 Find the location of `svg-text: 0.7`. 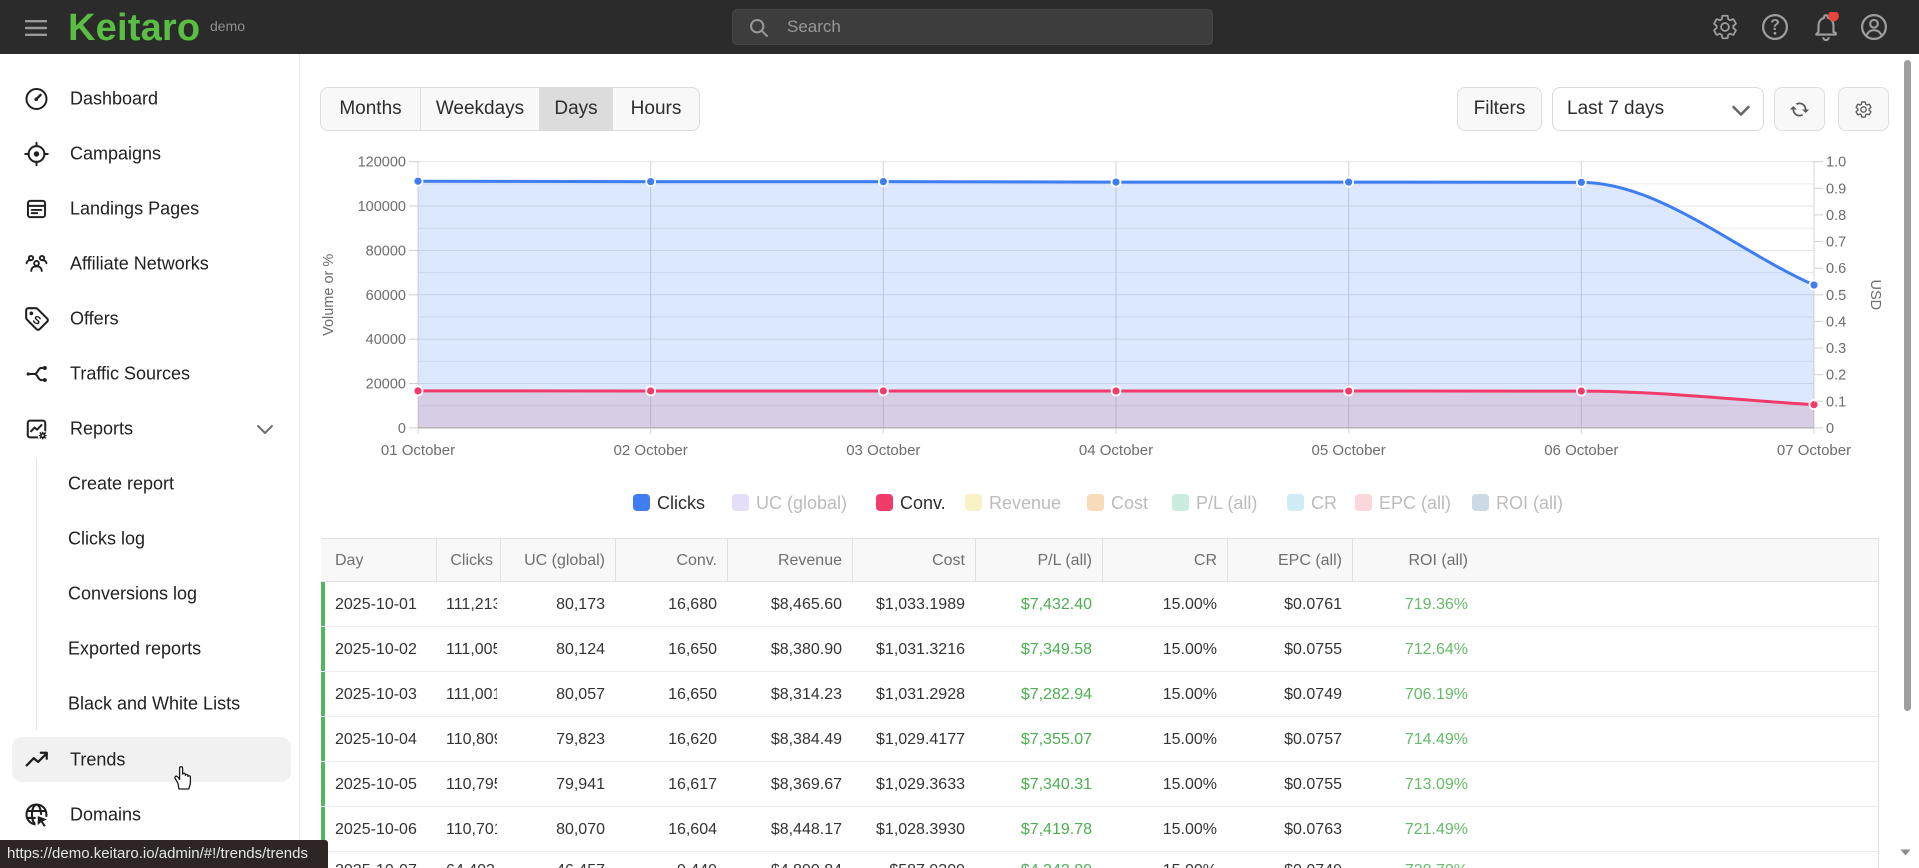

svg-text: 0.7 is located at coordinates (1836, 243).